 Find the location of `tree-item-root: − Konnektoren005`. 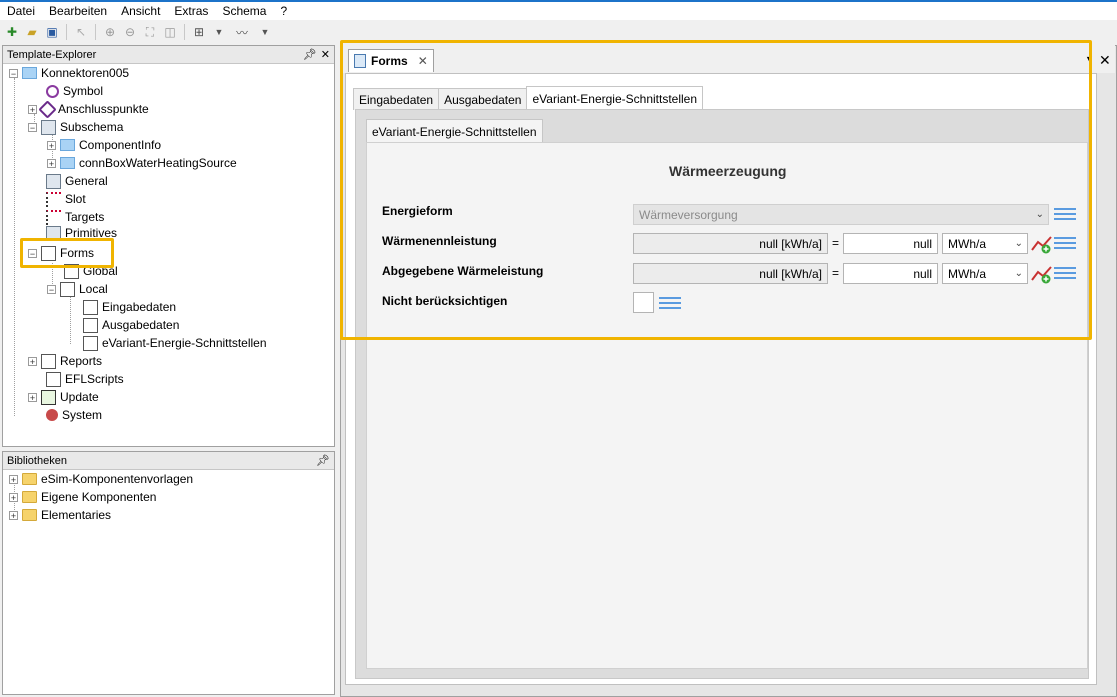

tree-item-root: − Konnektoren005 is located at coordinates (69, 73).